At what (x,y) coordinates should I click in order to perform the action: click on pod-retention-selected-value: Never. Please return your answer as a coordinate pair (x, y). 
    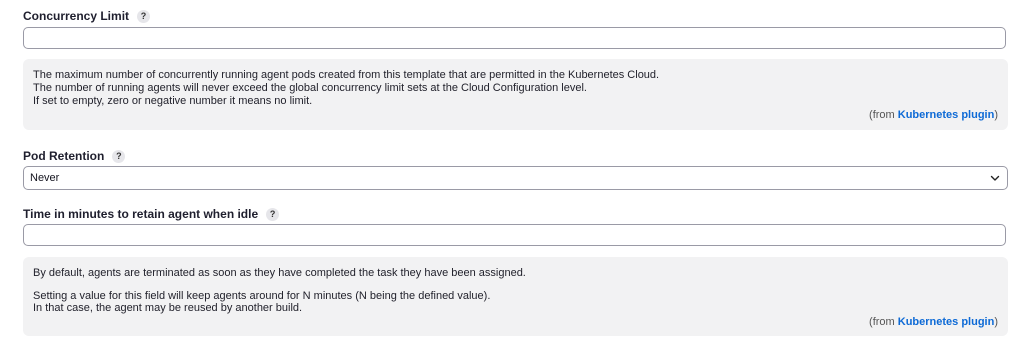
    Looking at the image, I should click on (45, 178).